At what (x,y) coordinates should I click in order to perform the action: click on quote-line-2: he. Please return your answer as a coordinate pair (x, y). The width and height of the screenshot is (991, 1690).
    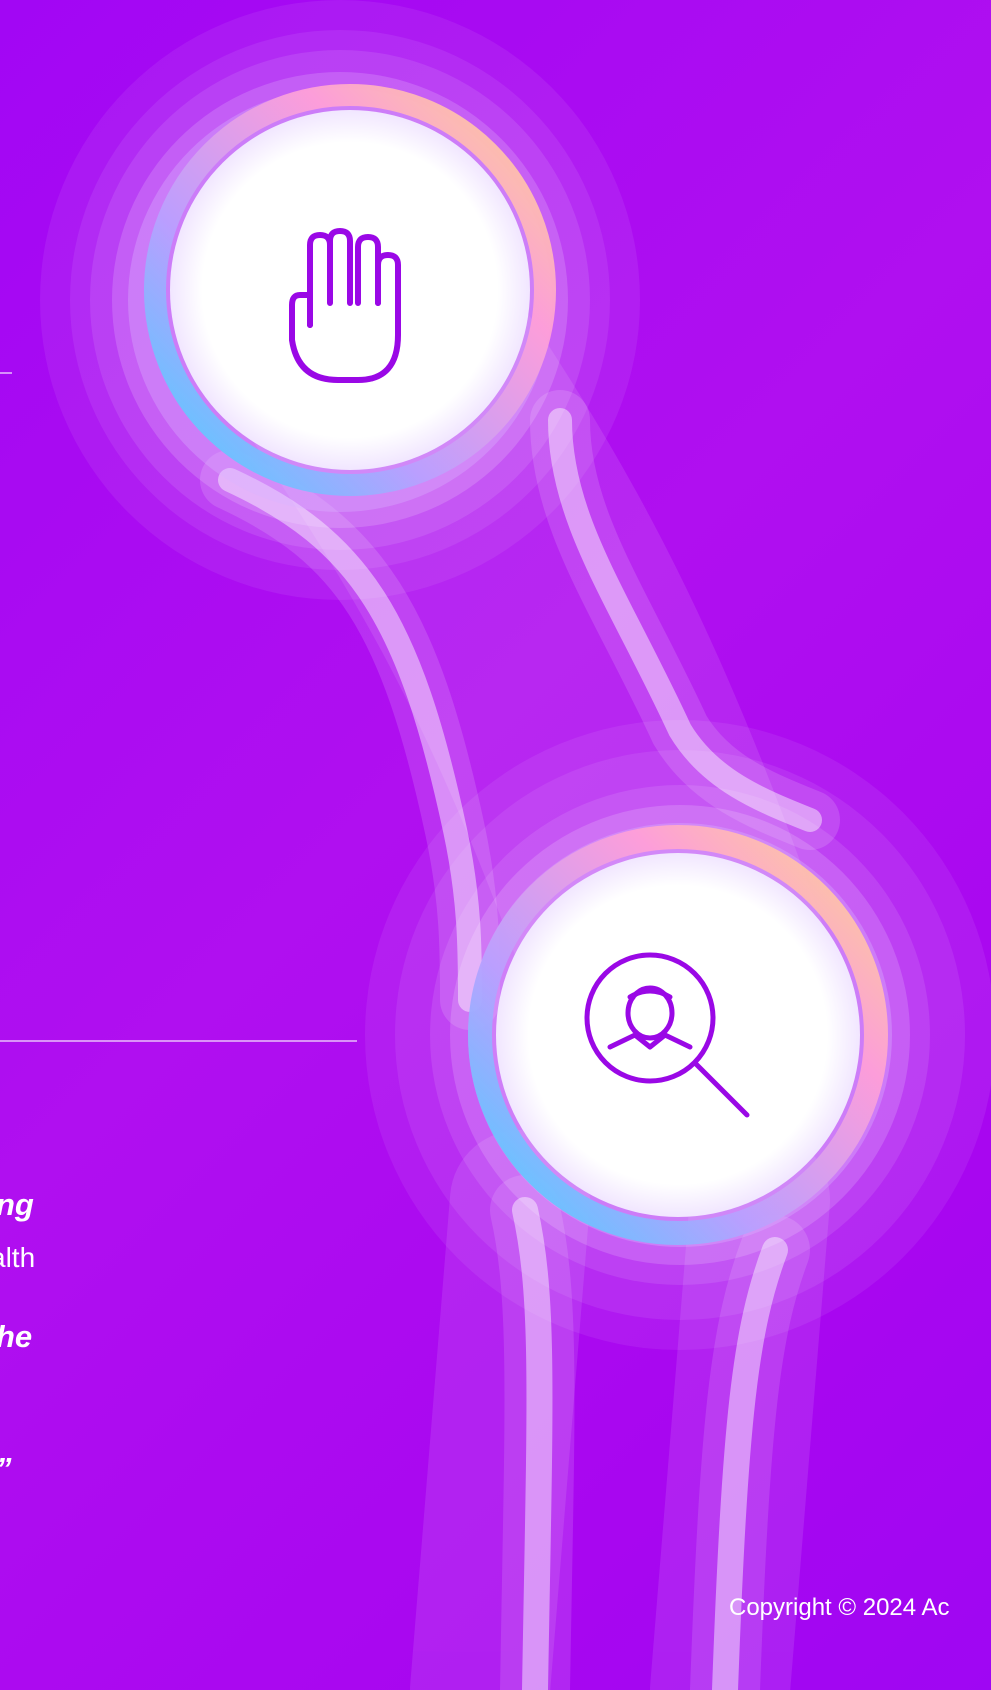
    Looking at the image, I should click on (16, 1336).